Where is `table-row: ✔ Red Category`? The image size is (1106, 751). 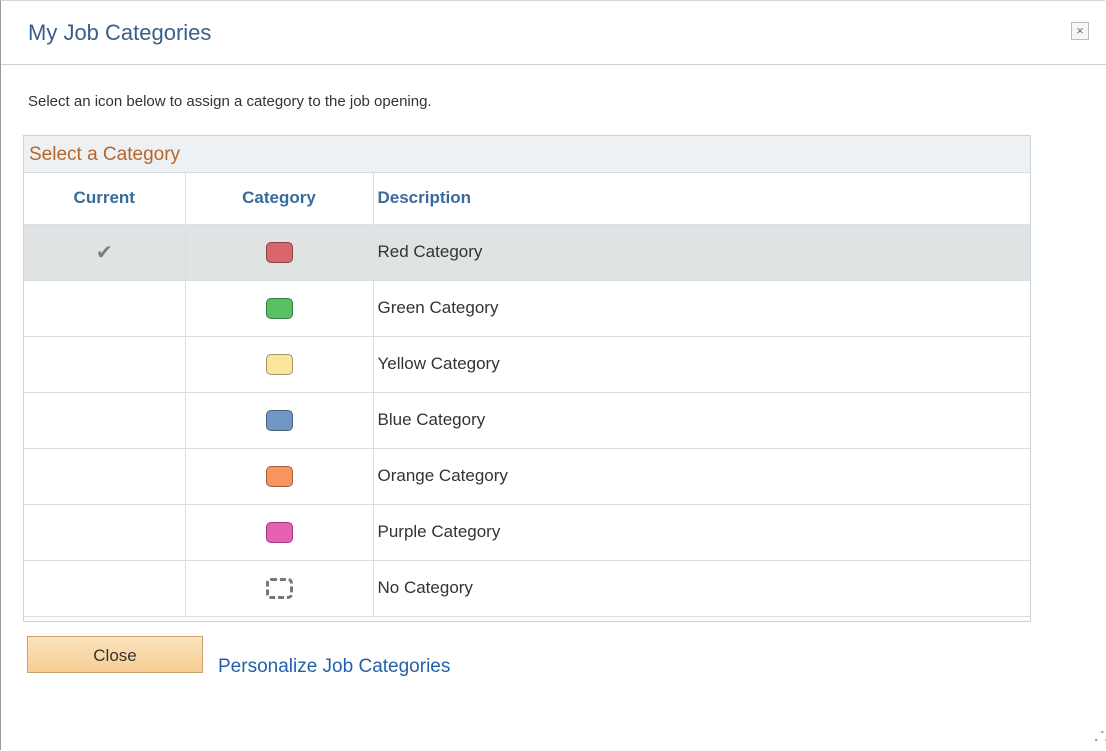
table-row: ✔ Red Category is located at coordinates (527, 252).